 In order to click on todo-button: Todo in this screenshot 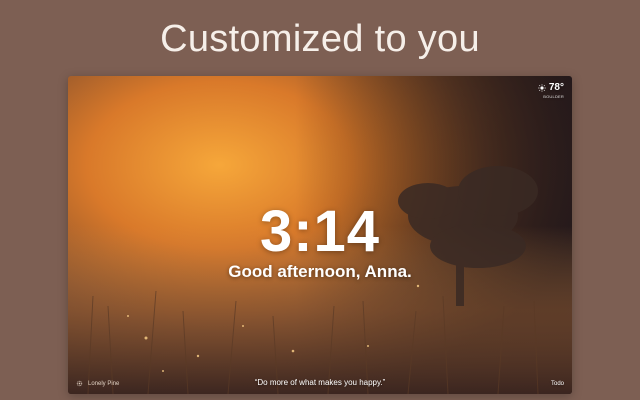, I will do `click(557, 384)`.